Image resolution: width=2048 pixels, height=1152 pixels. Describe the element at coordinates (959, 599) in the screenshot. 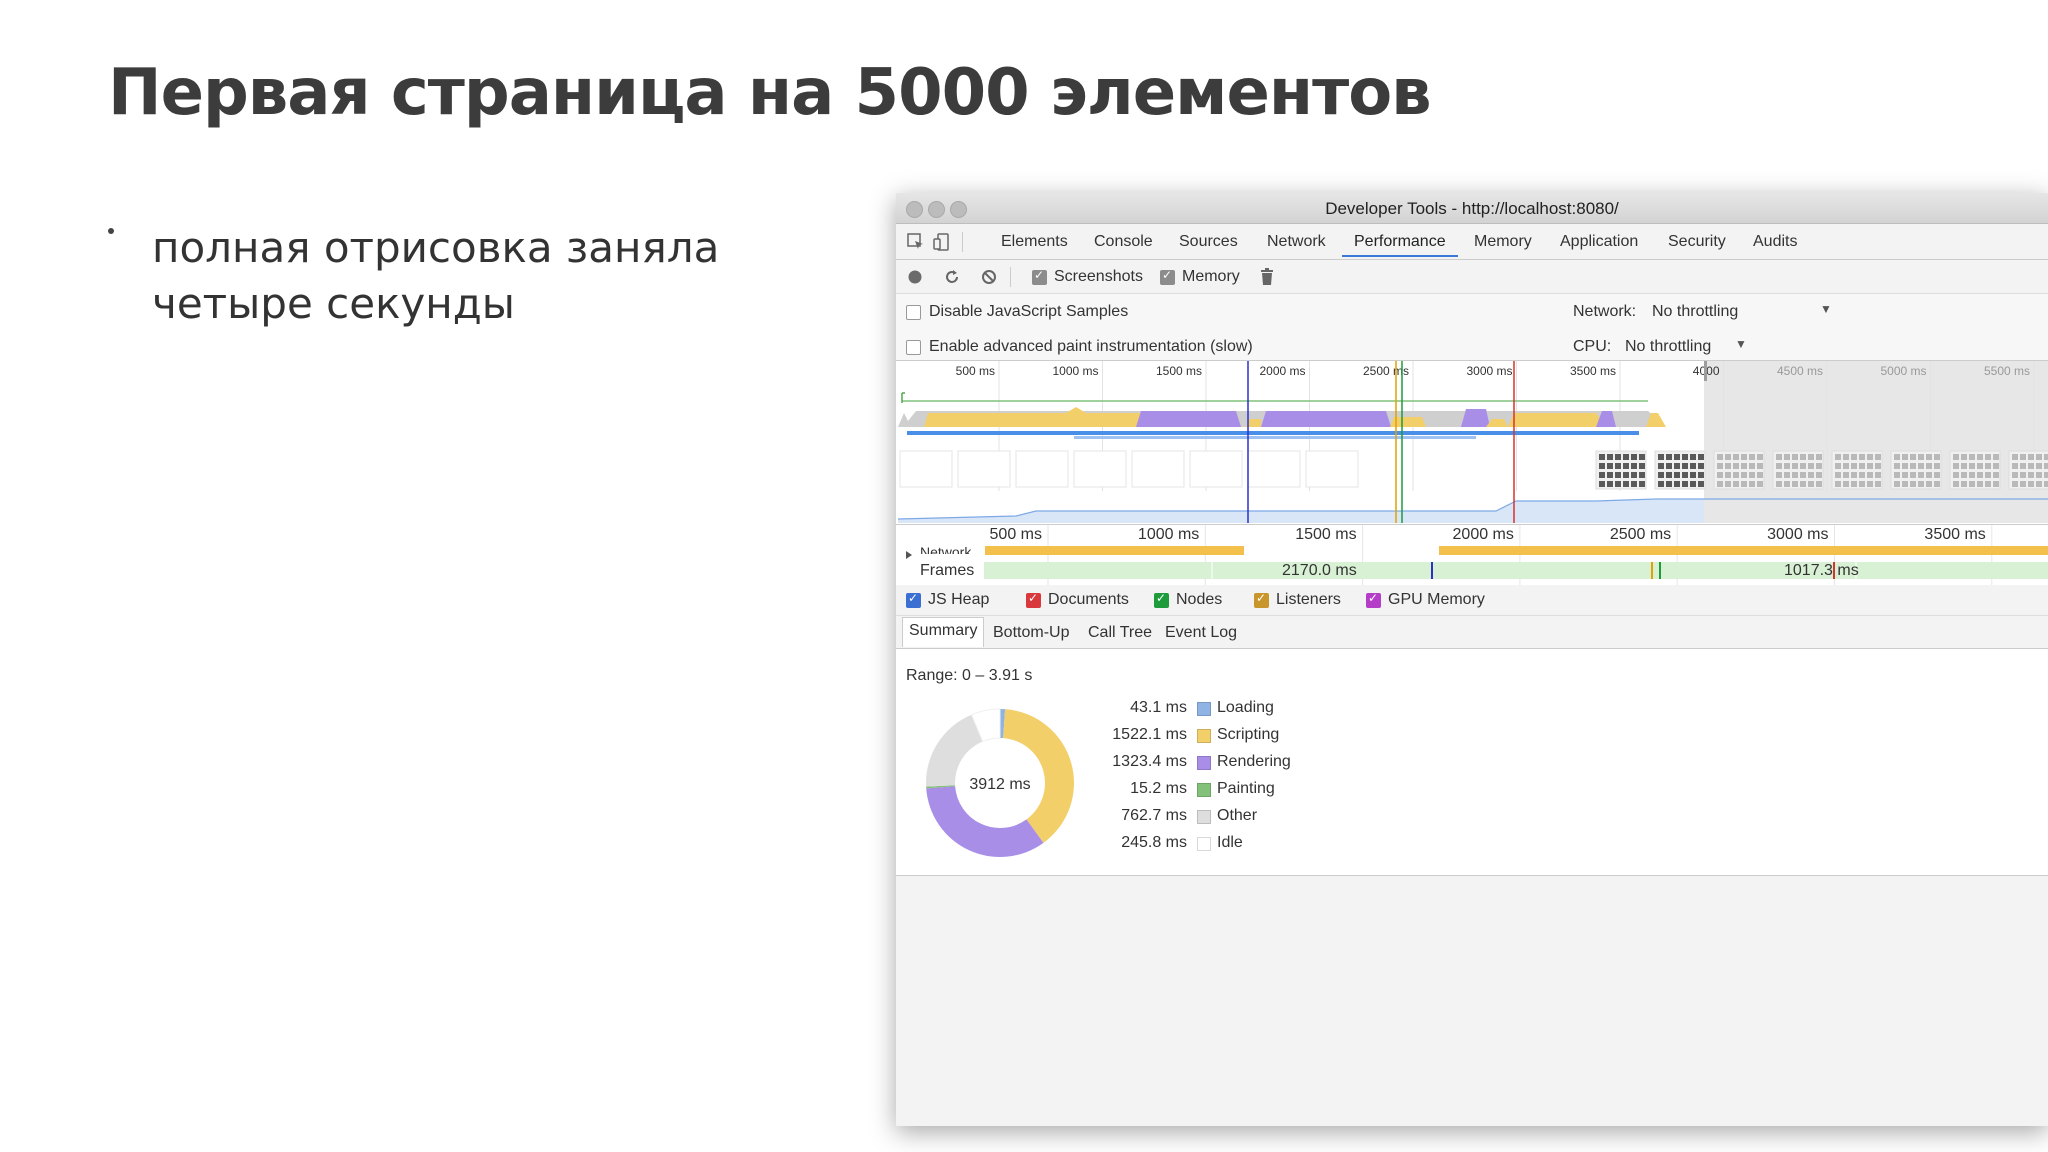

I see `memory-counter-label: JS Heap` at that location.